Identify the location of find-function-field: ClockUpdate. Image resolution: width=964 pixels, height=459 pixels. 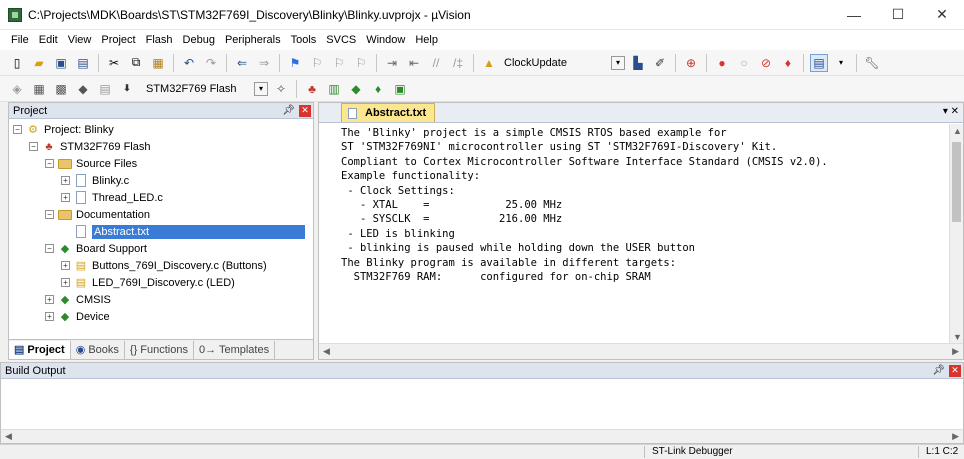
(535, 63).